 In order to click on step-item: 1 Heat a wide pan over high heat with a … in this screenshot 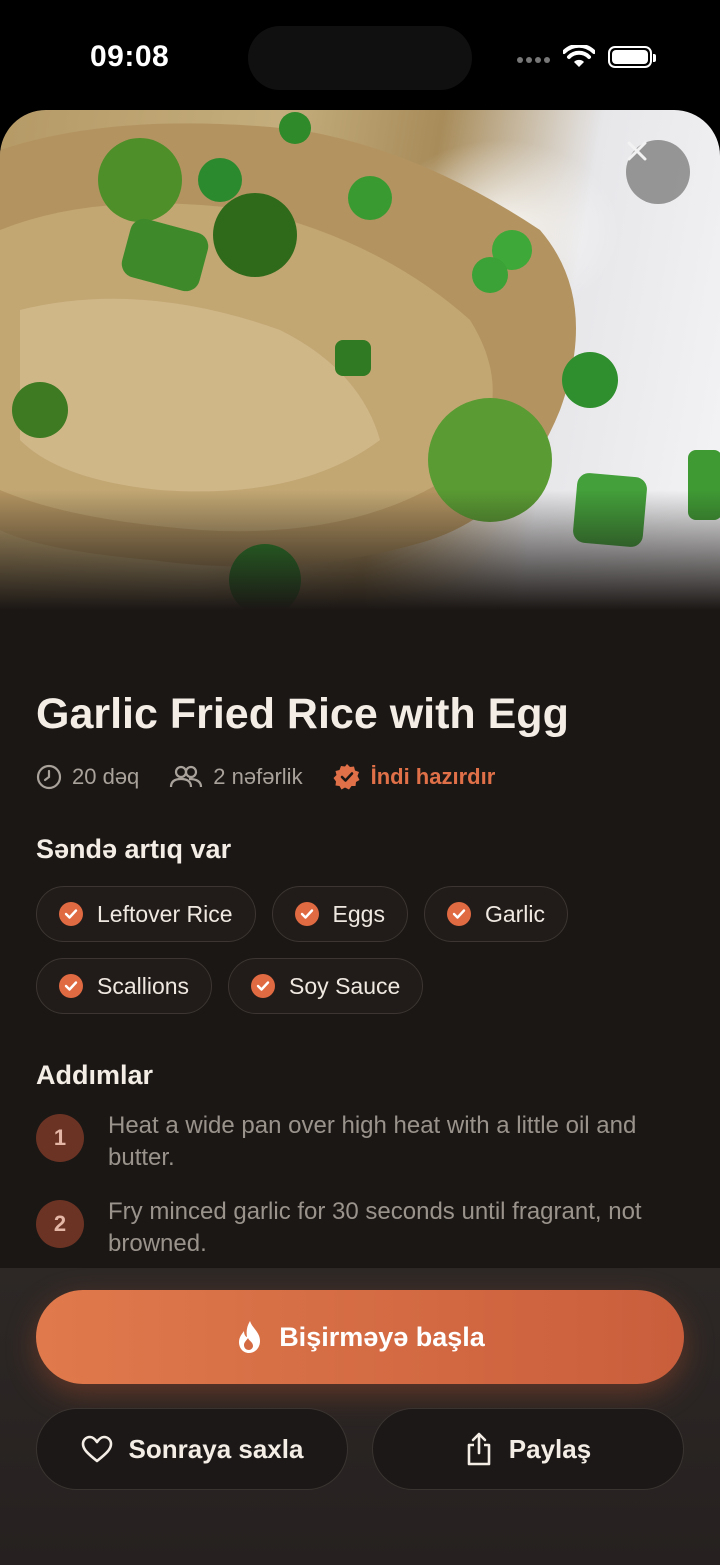, I will do `click(356, 1142)`.